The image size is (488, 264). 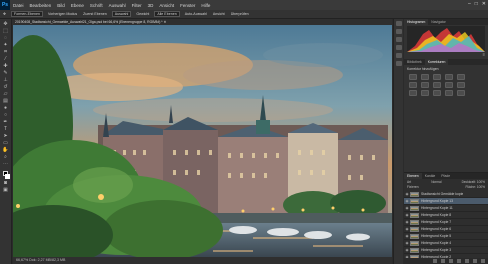 I want to click on menu-item-hilfe: Hilfe, so click(x=205, y=5).